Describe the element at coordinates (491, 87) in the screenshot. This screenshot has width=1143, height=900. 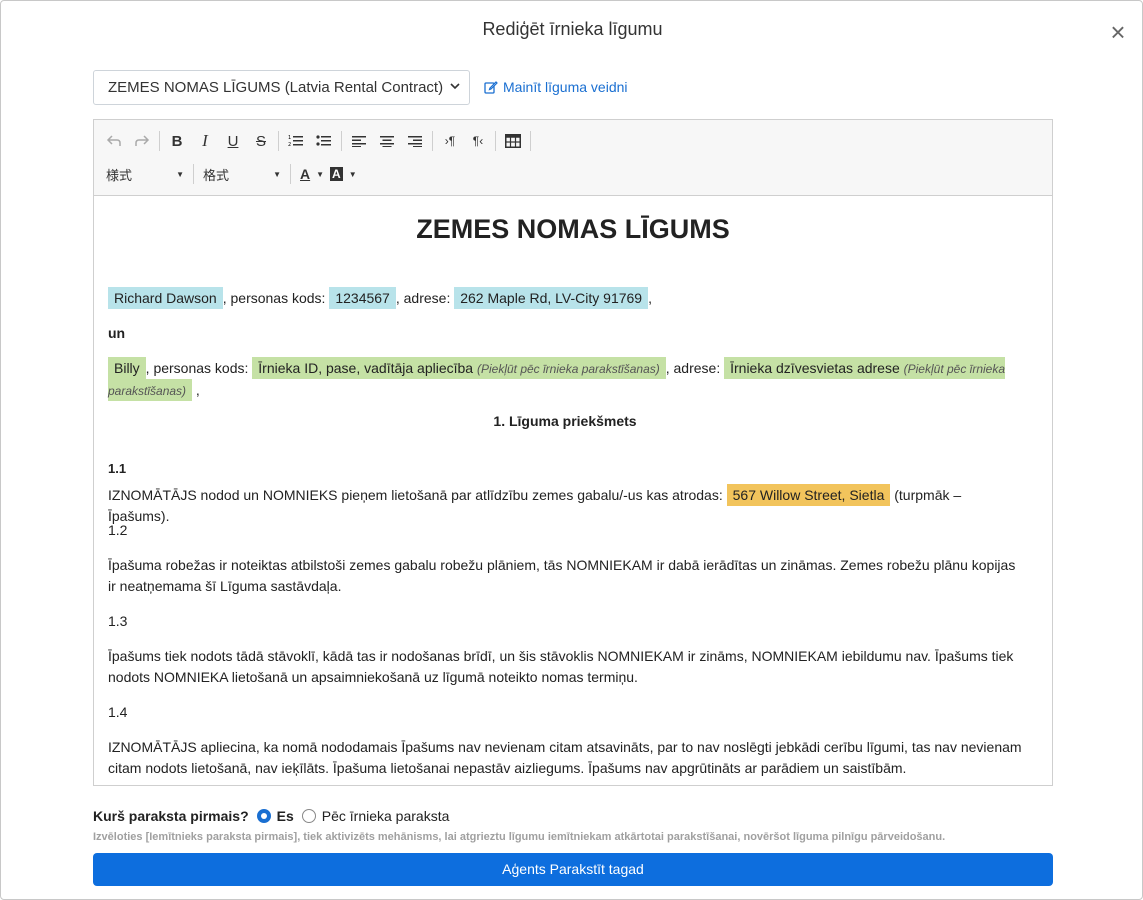
I see `edit-icon` at that location.